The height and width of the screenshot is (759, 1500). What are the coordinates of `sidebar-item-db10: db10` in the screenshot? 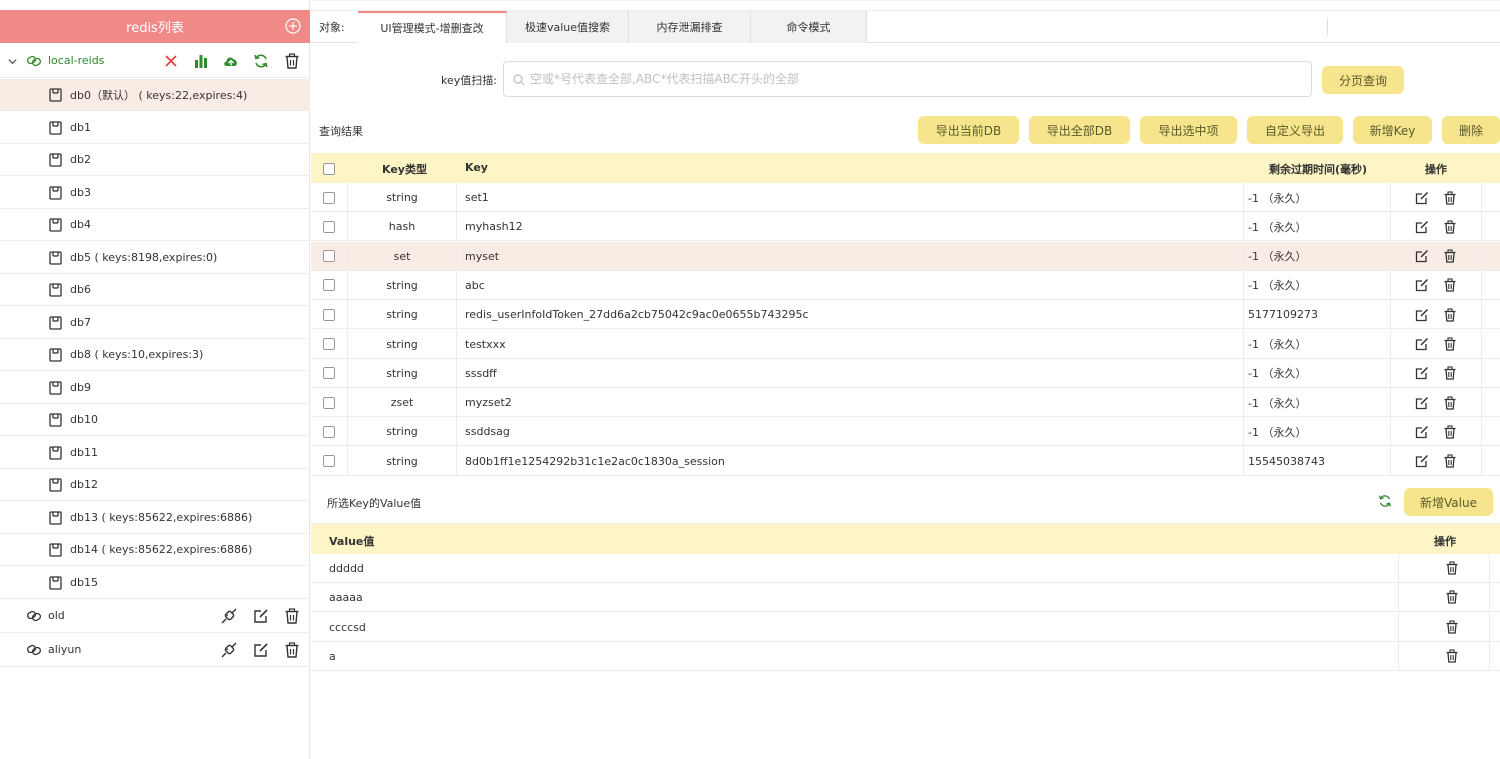 It's located at (155, 420).